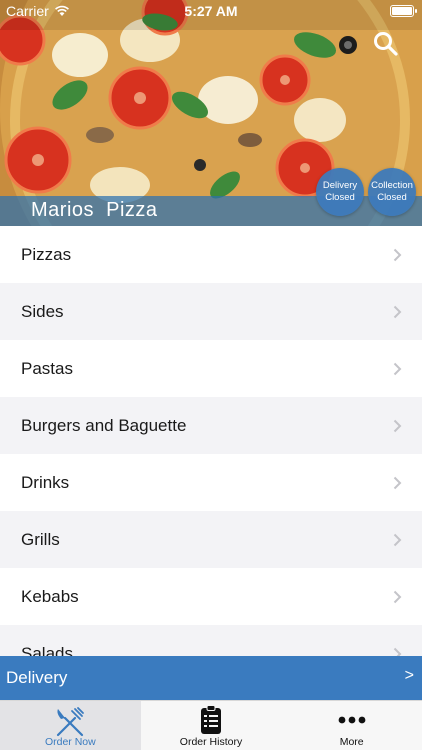 The width and height of the screenshot is (422, 750). Describe the element at coordinates (351, 742) in the screenshot. I see `tab-label: More` at that location.